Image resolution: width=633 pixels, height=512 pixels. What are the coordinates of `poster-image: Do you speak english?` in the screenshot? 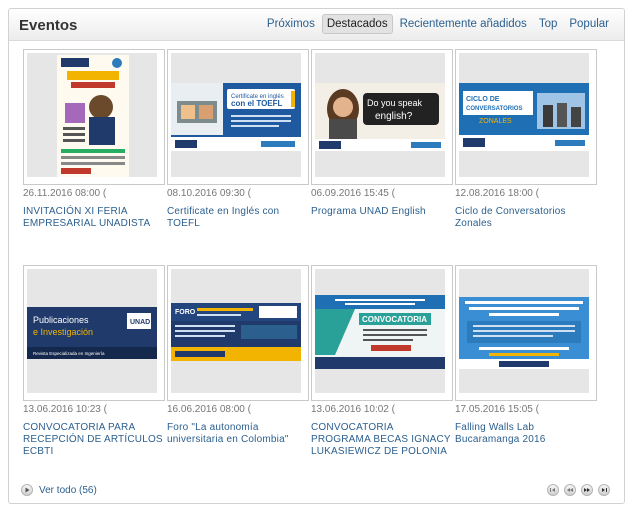 It's located at (380, 117).